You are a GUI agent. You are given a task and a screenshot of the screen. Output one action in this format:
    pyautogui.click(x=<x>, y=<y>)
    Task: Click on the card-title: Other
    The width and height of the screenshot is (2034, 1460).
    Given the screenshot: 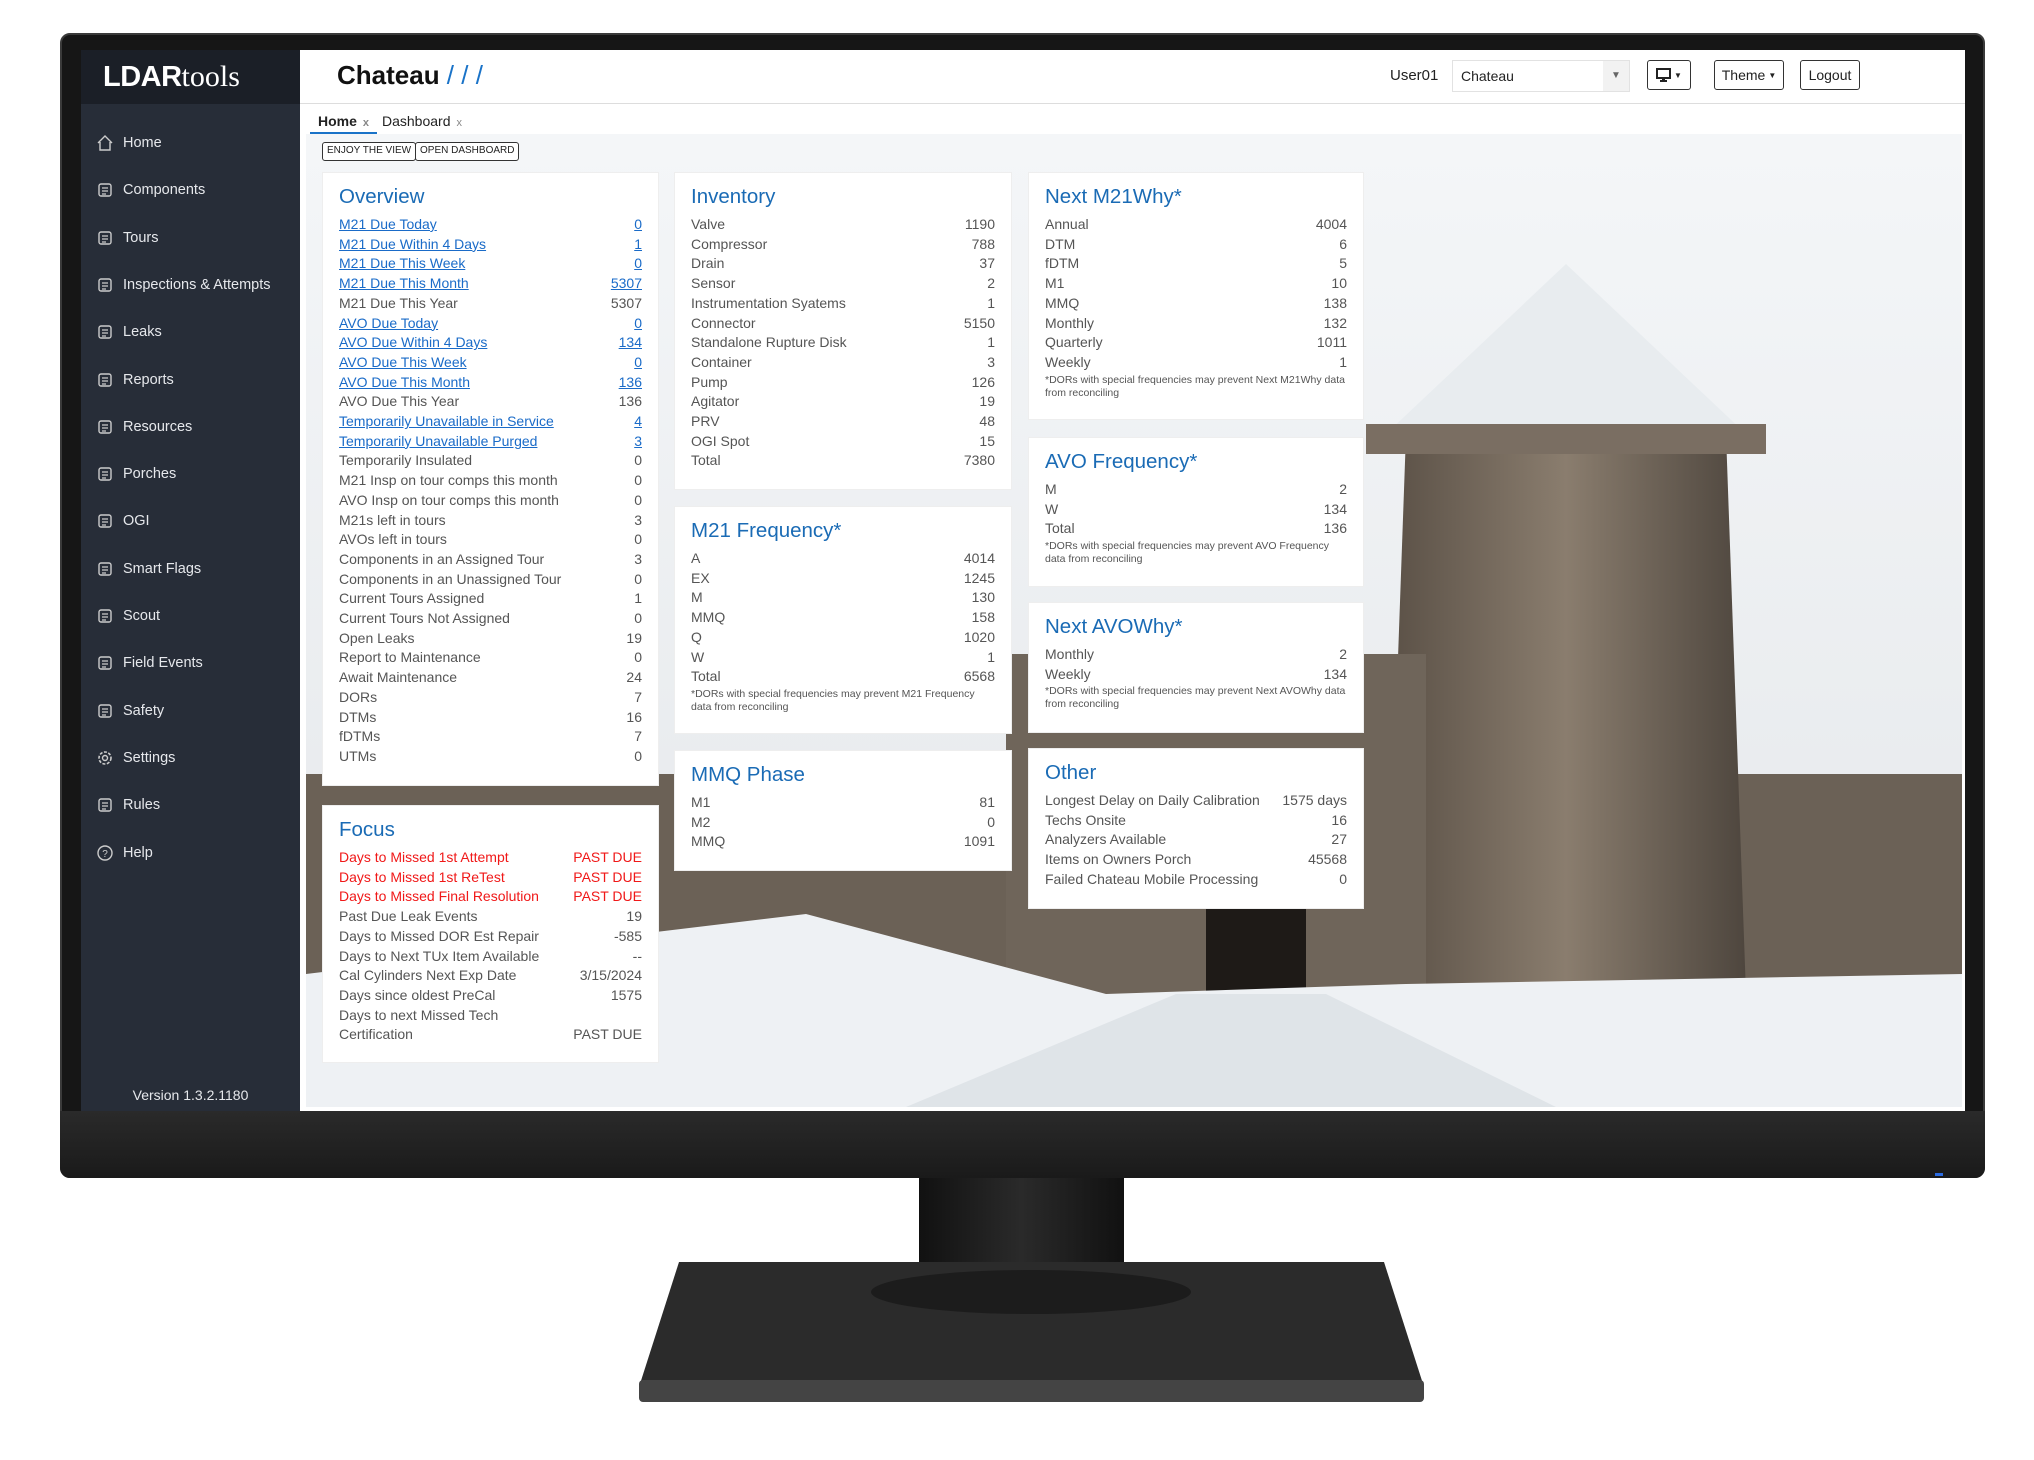 What is the action you would take?
    pyautogui.click(x=1071, y=772)
    